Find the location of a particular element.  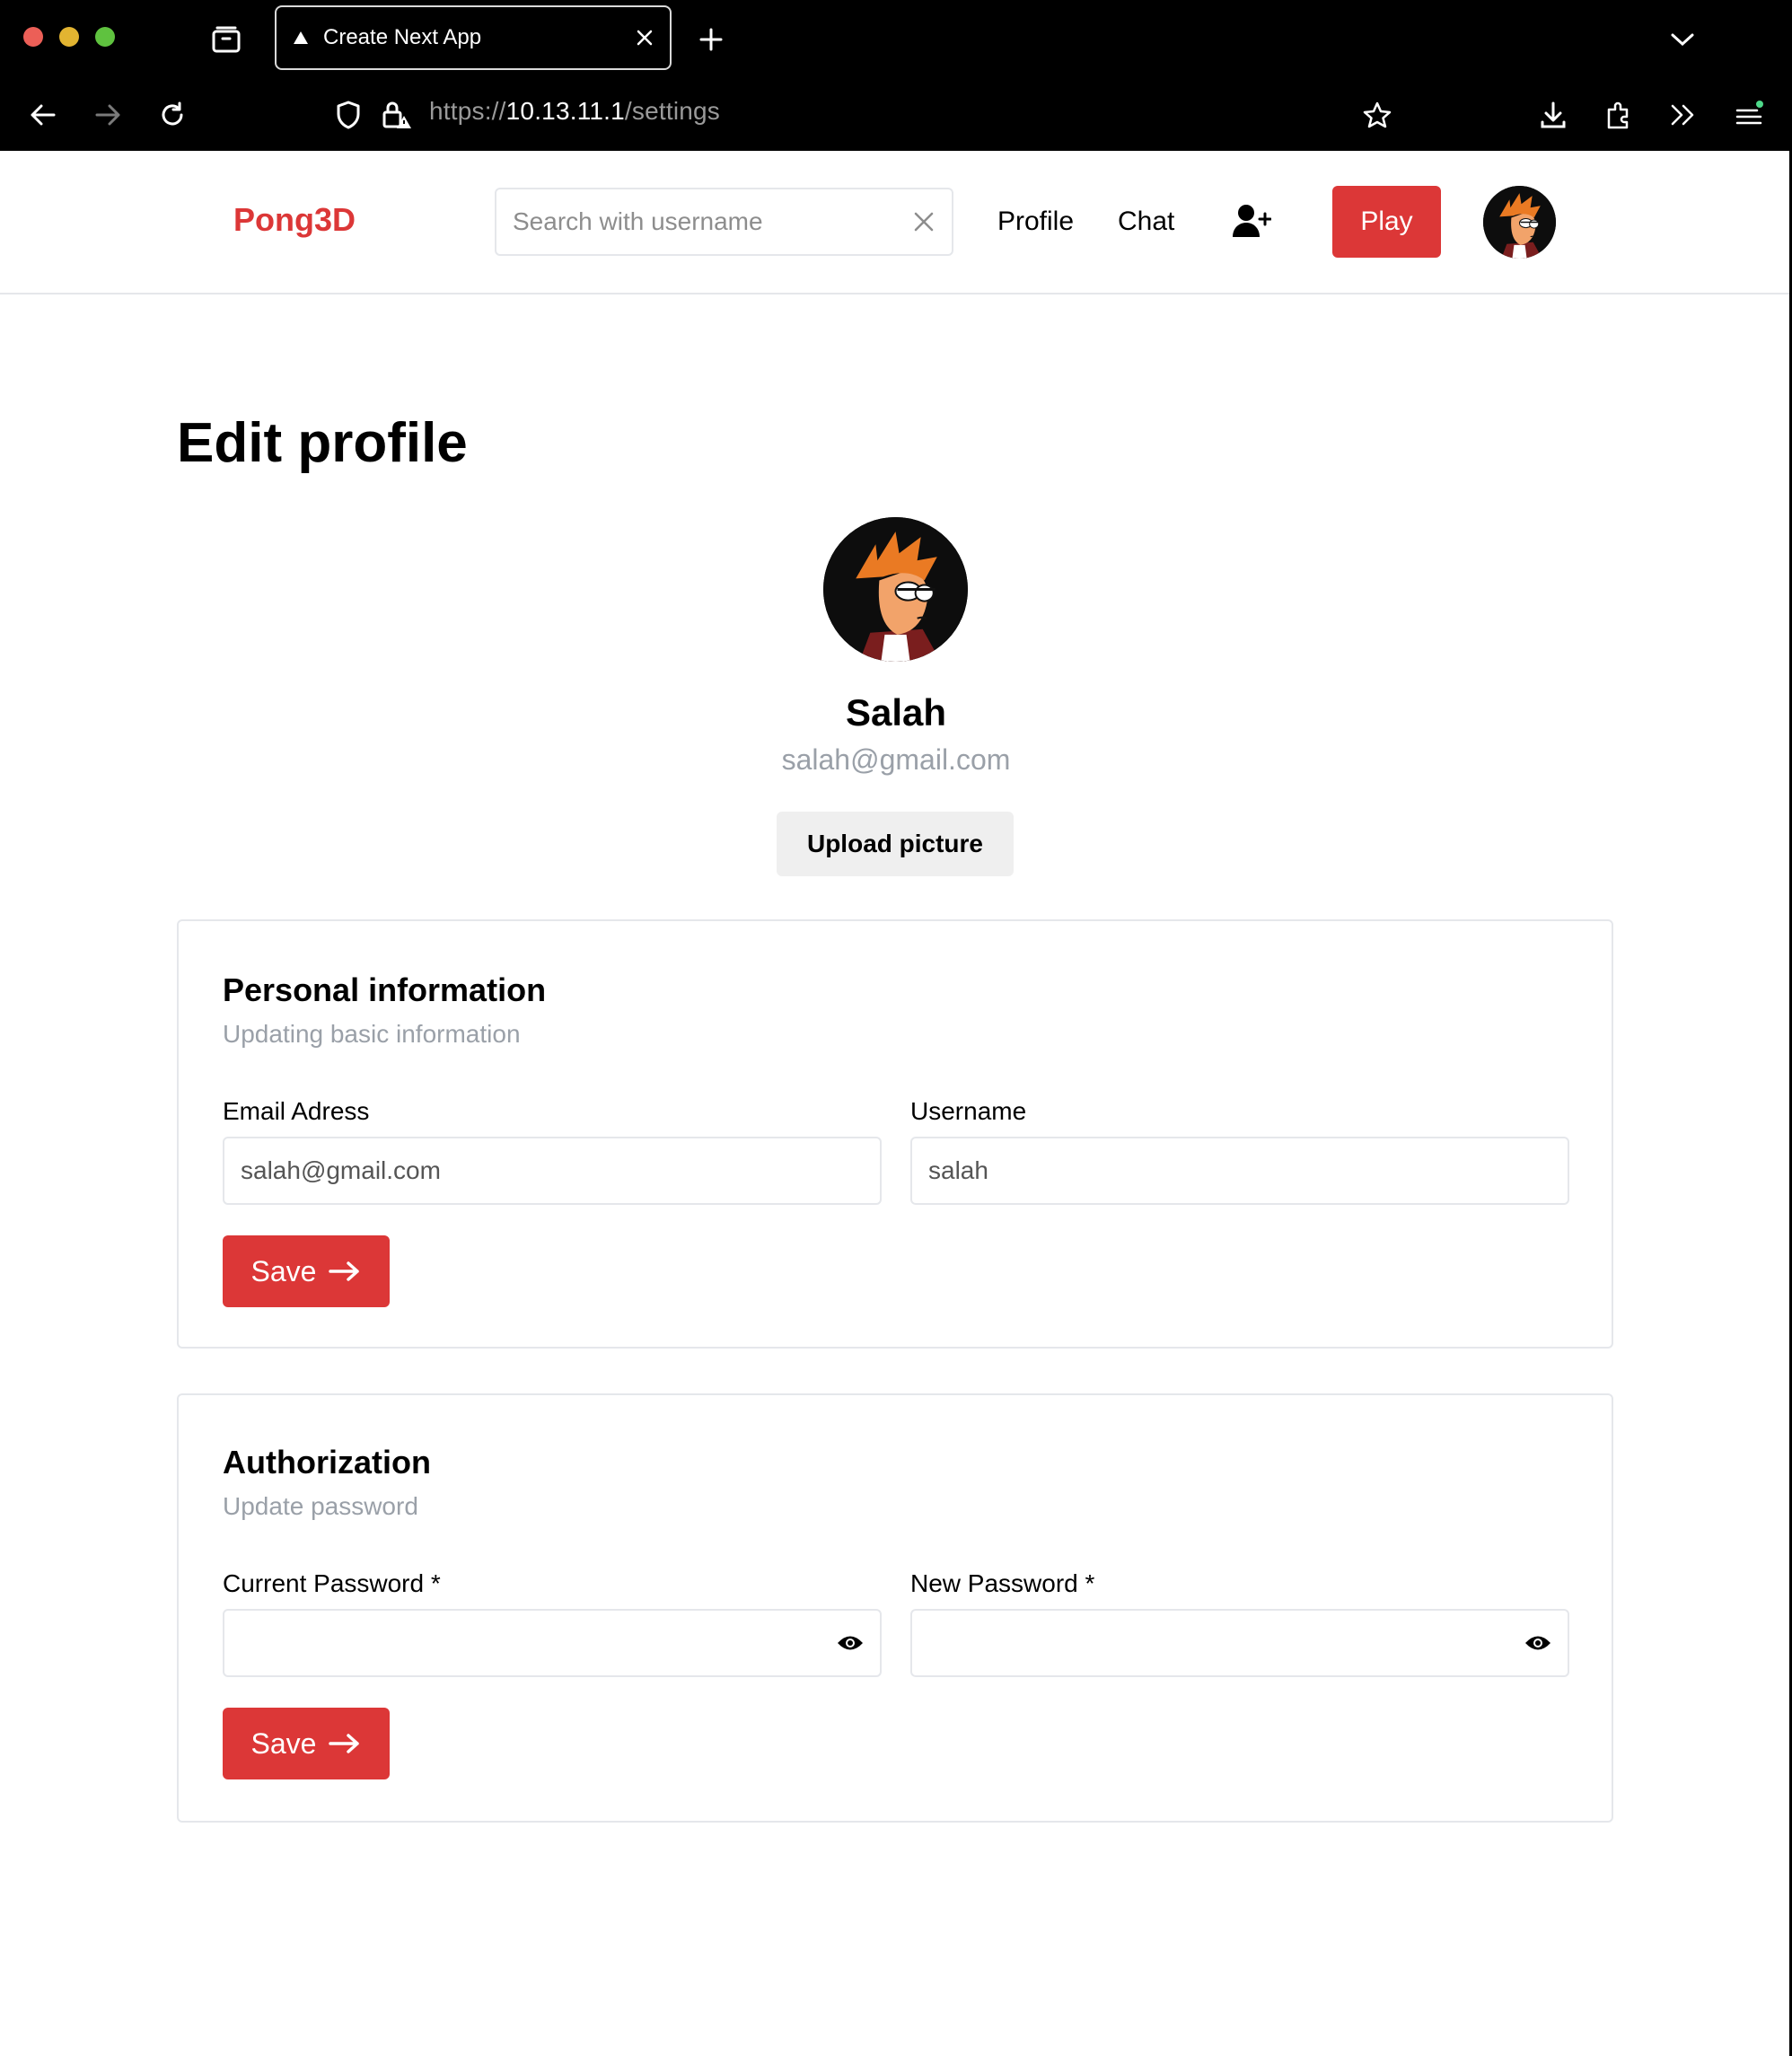

current-password-field is located at coordinates (552, 1643).